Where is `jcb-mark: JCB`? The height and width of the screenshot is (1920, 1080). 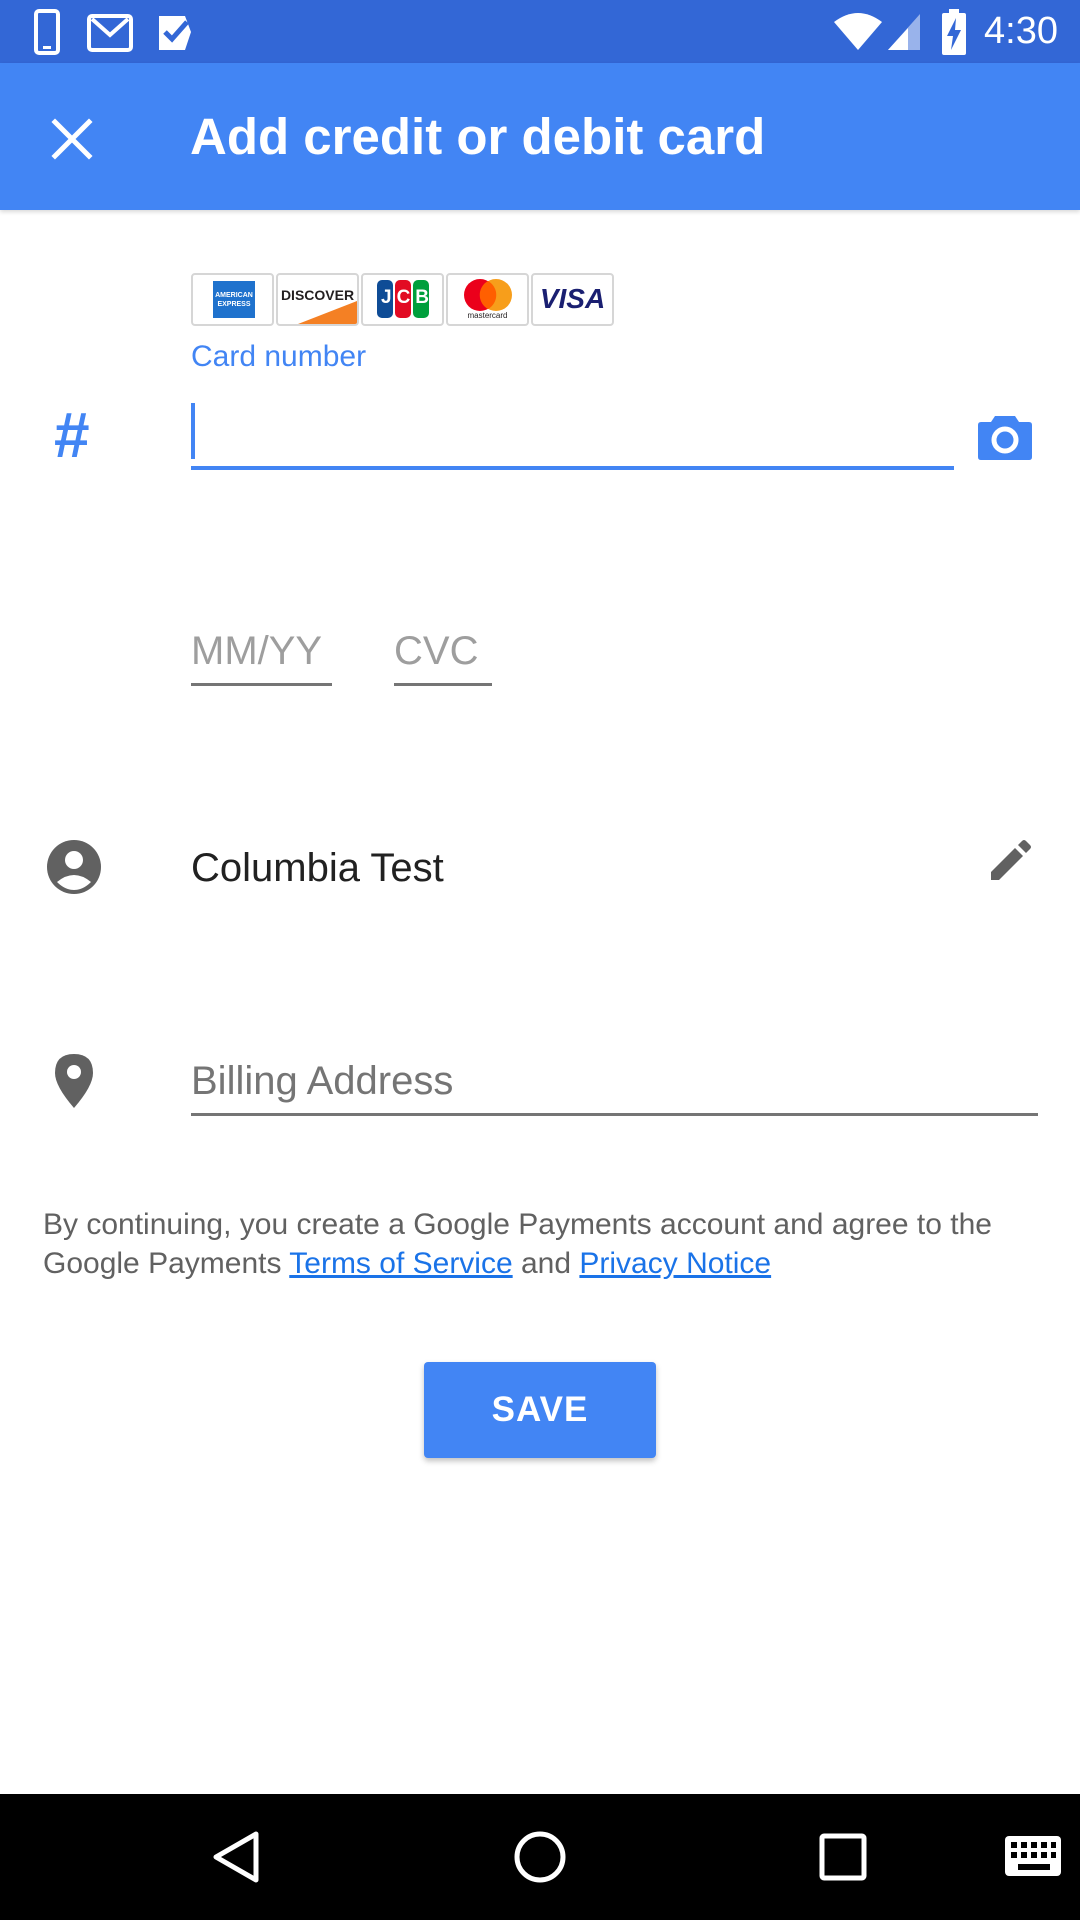 jcb-mark: JCB is located at coordinates (408, 297).